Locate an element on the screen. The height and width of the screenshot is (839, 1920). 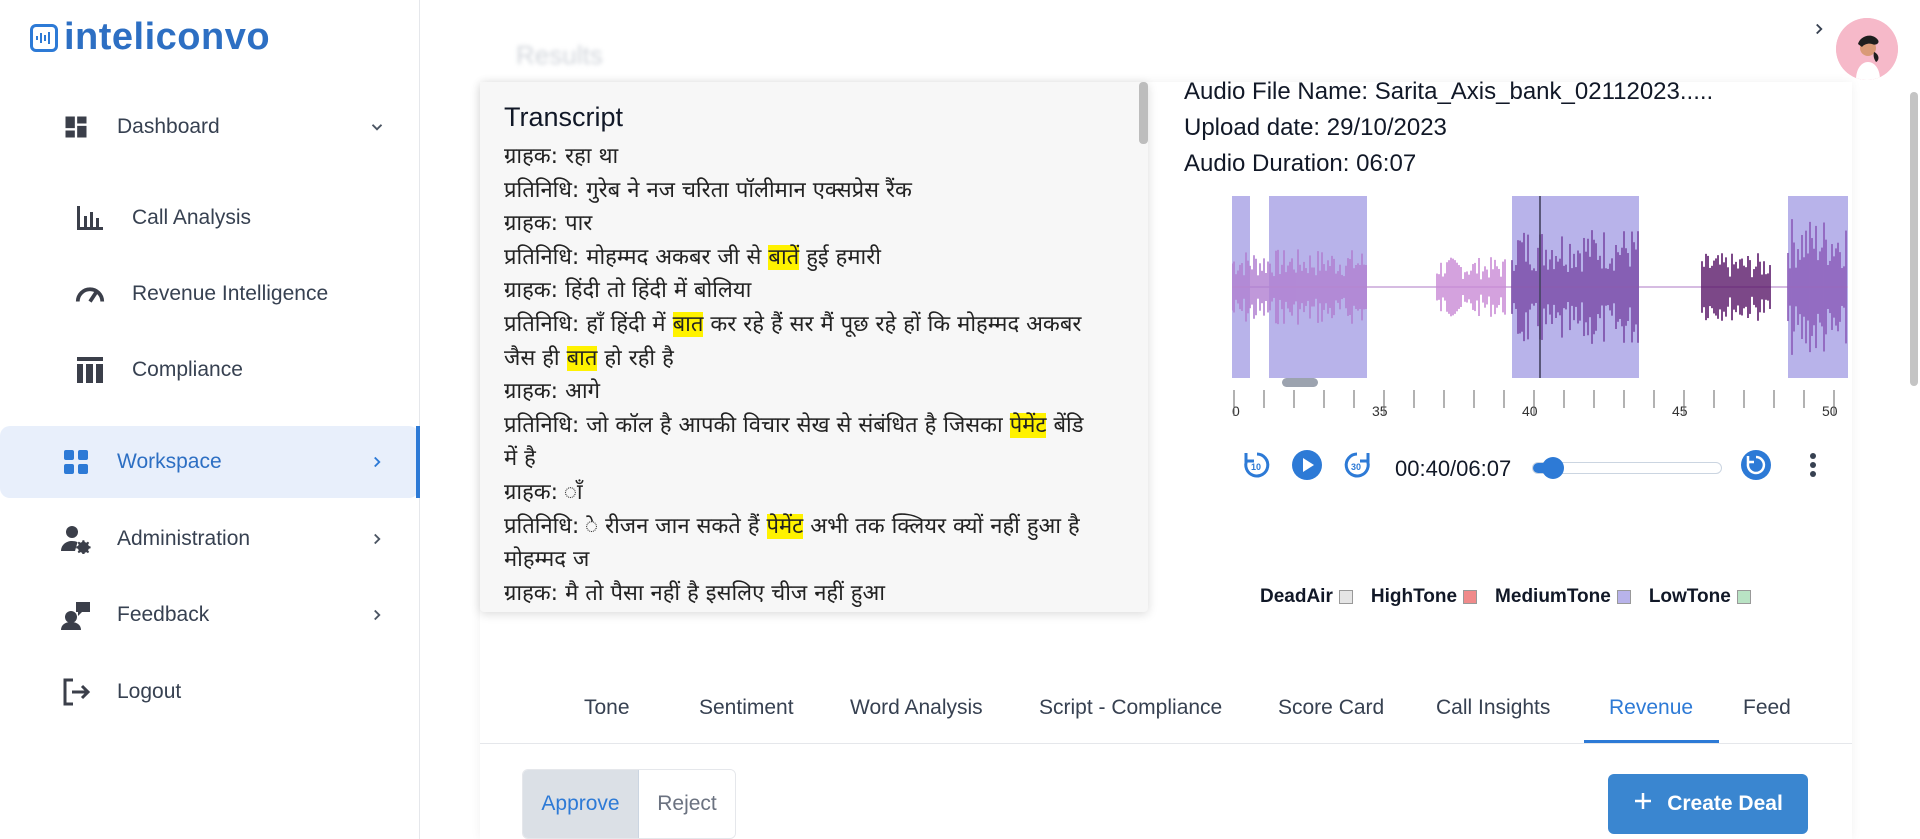
sidebar-item-label: Workspace is located at coordinates (169, 461).